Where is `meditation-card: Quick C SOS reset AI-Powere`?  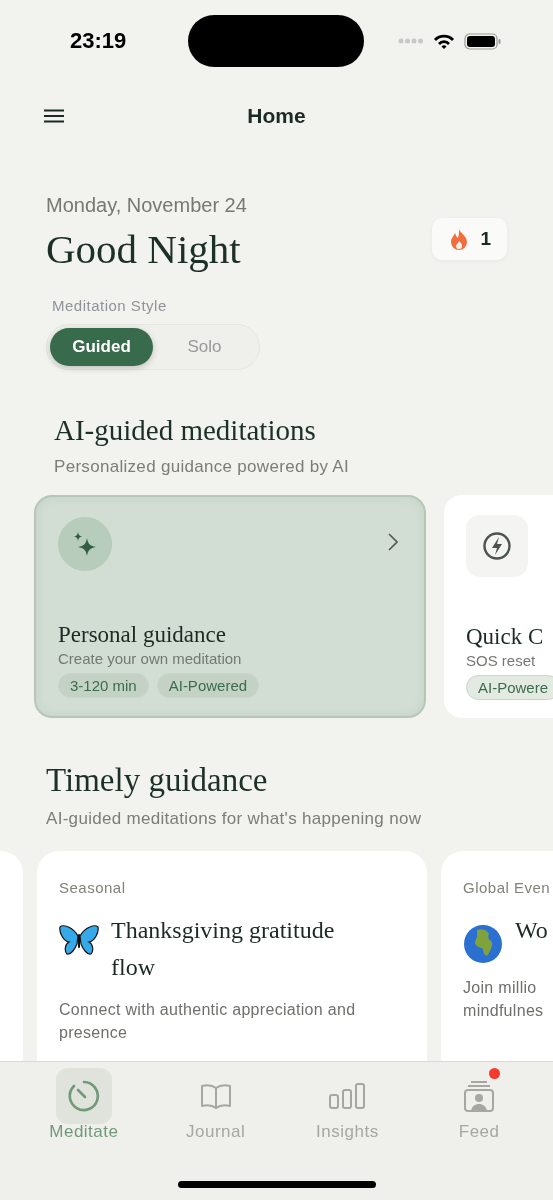 meditation-card: Quick C SOS reset AI-Powere is located at coordinates (498, 606).